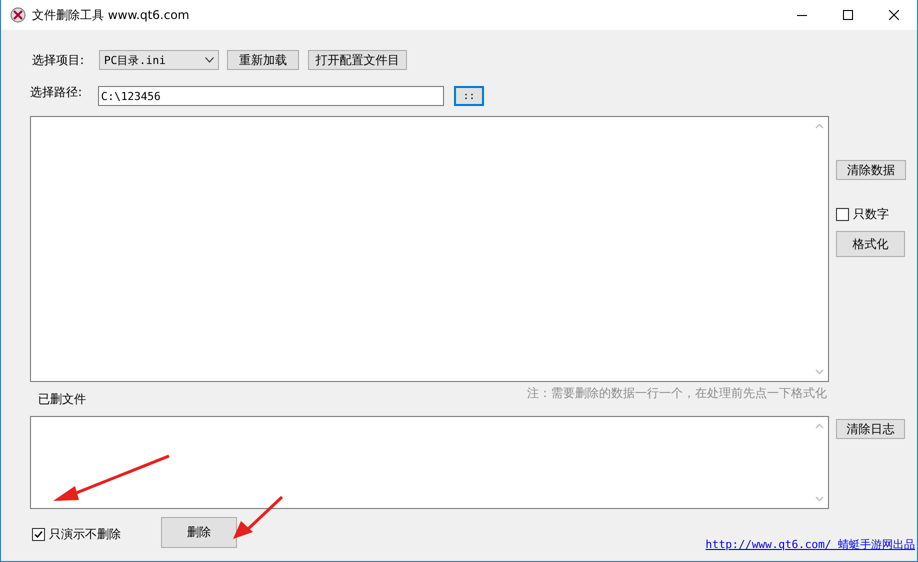  What do you see at coordinates (677, 393) in the screenshot?
I see `note-text: 注：需要删除的数据一行一个，在处理前先点一下格式化` at bounding box center [677, 393].